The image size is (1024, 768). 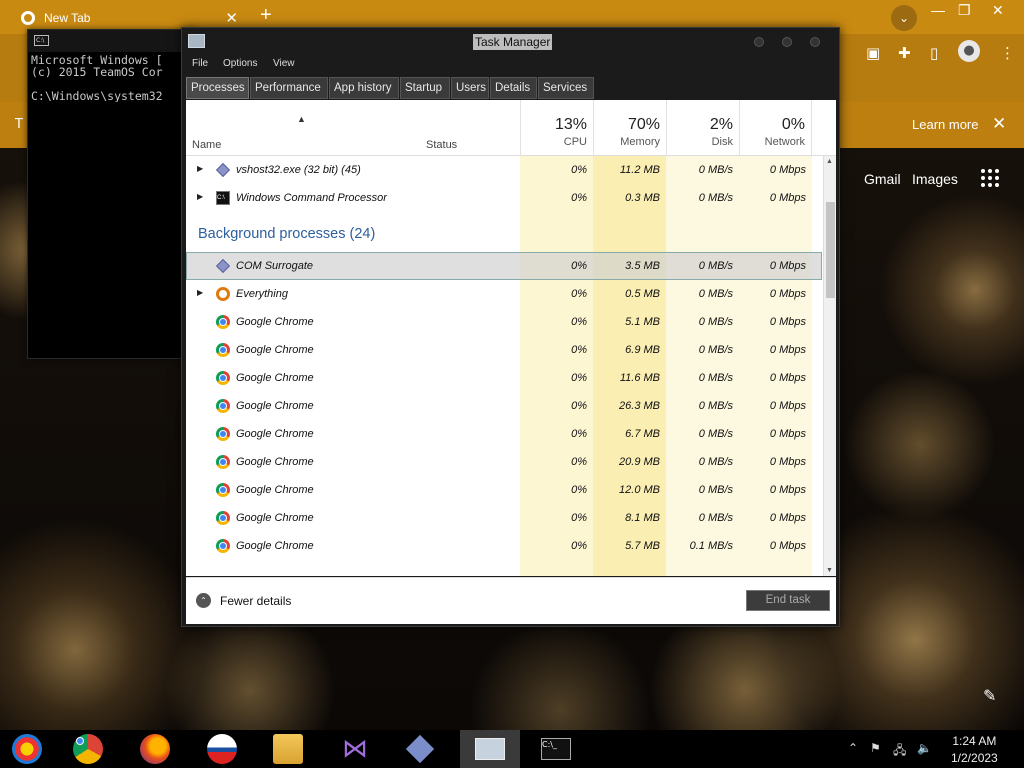 What do you see at coordinates (989, 695) in the screenshot?
I see `customize-pencil-icon: ✎` at bounding box center [989, 695].